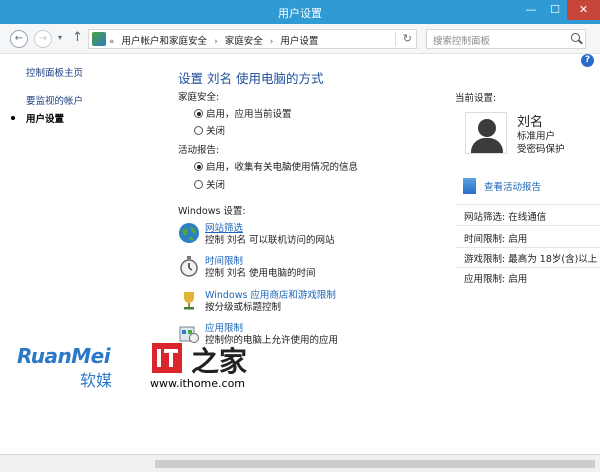 This screenshot has width=600, height=472. Describe the element at coordinates (506, 39) in the screenshot. I see `search-input: 搜索控制面板` at that location.